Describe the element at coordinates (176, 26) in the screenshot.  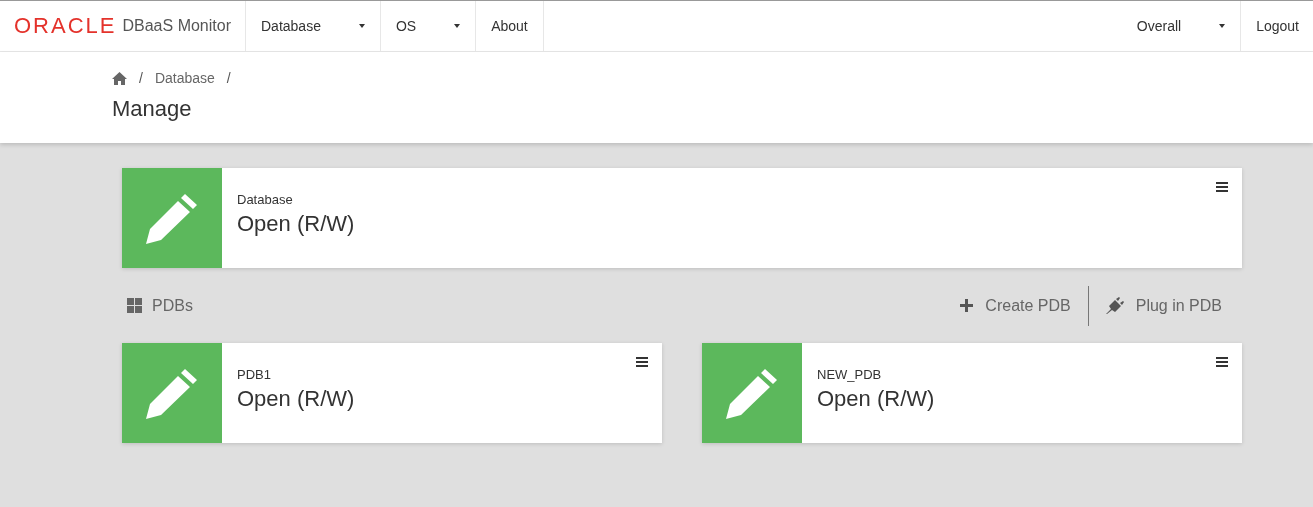
I see `product-name: DBaaS Monitor` at that location.